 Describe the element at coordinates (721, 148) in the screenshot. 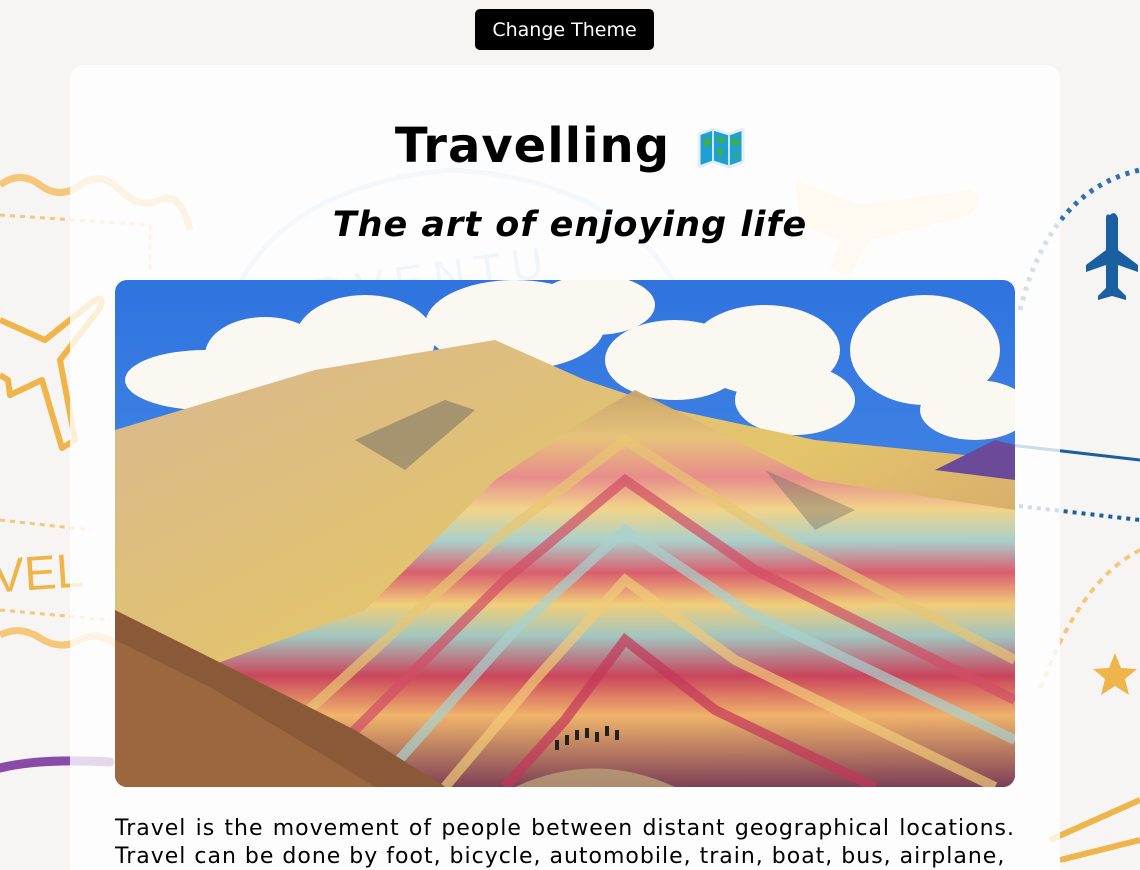

I see `world-map-icon` at that location.